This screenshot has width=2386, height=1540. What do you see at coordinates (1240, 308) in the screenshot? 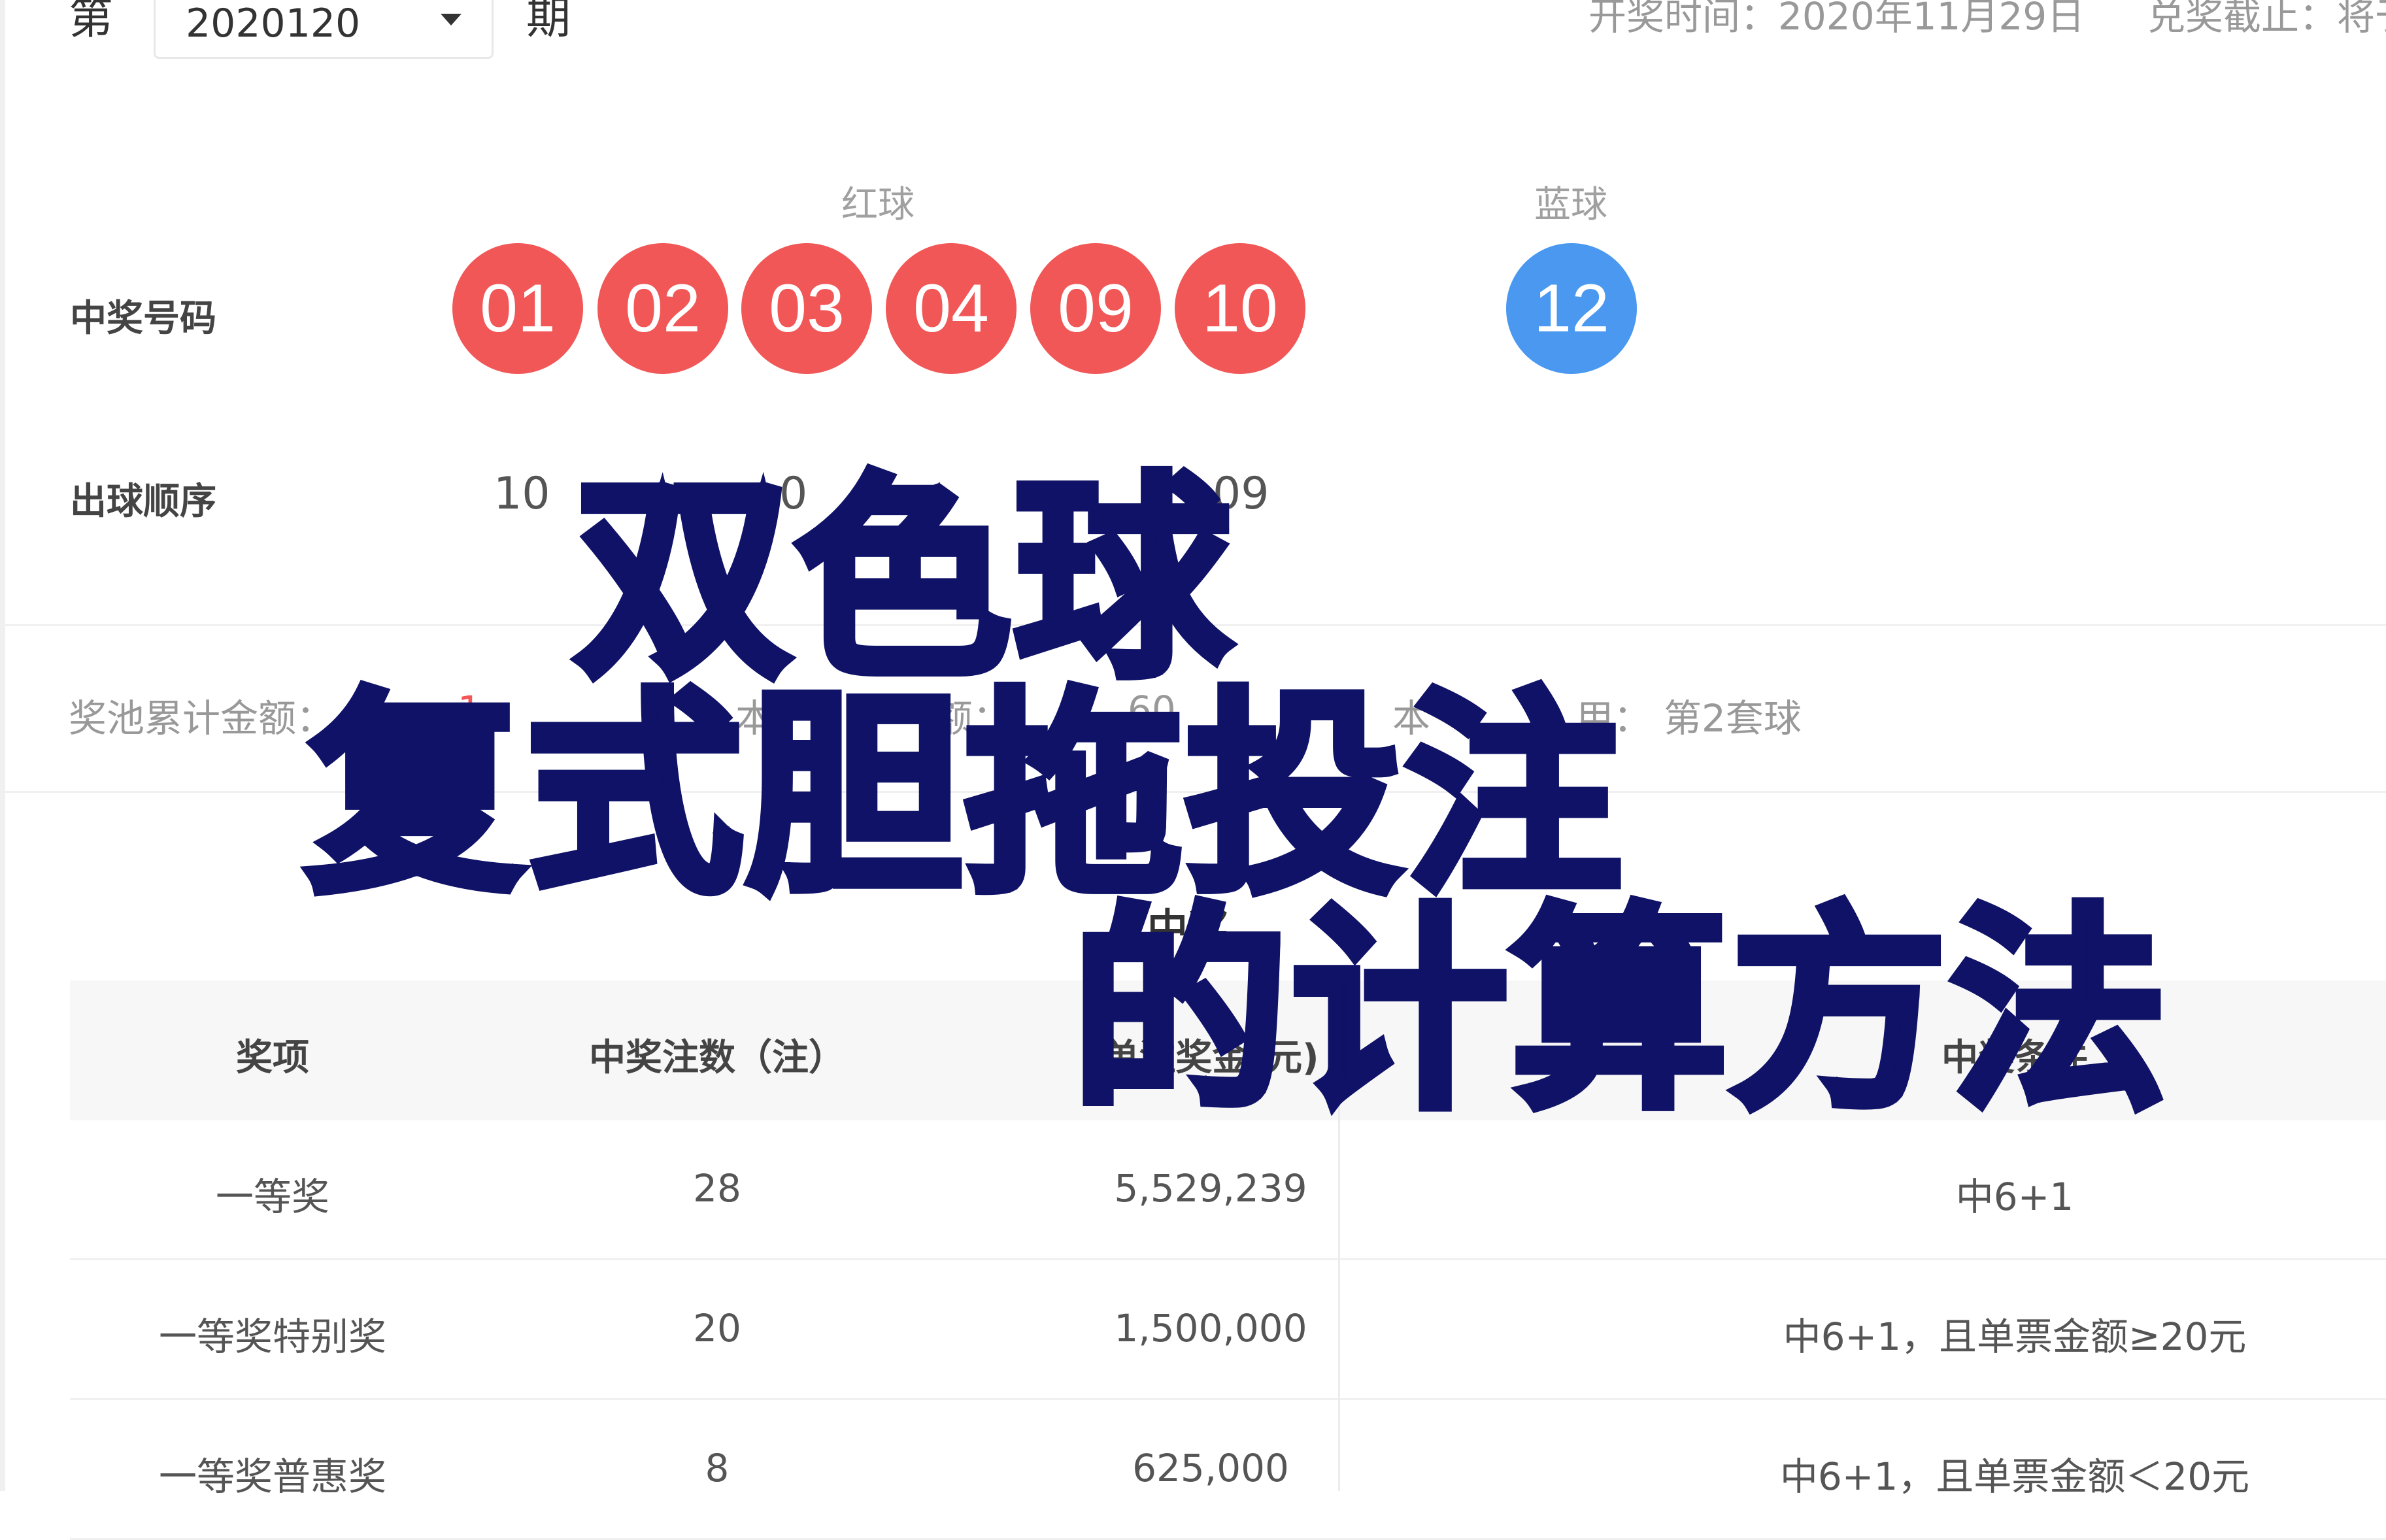
I see `red-ball: 10` at bounding box center [1240, 308].